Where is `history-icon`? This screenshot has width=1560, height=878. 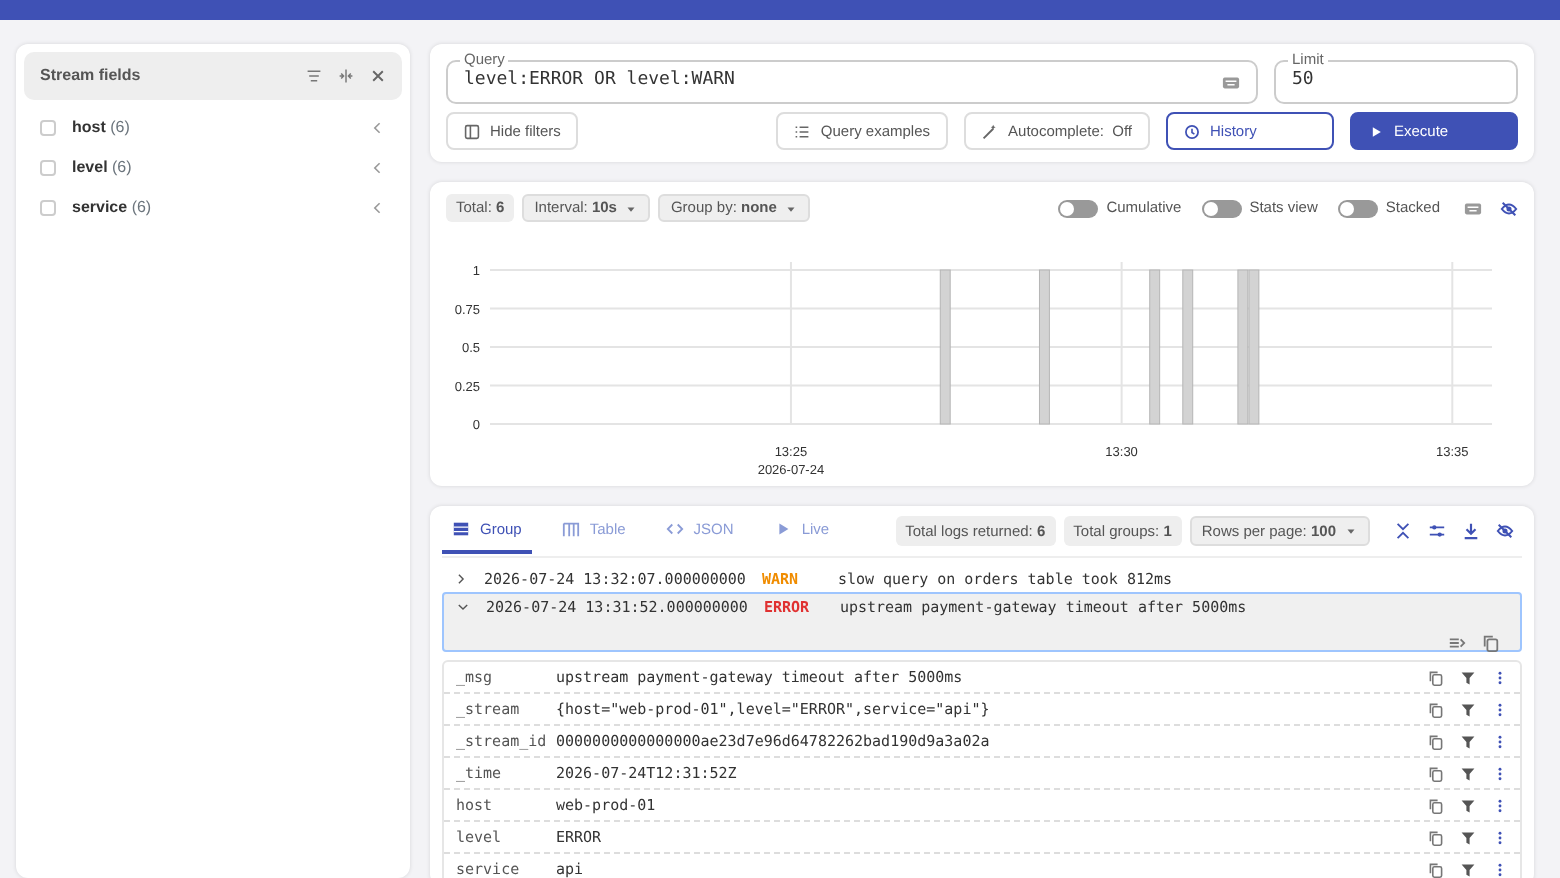
history-icon is located at coordinates (1192, 131).